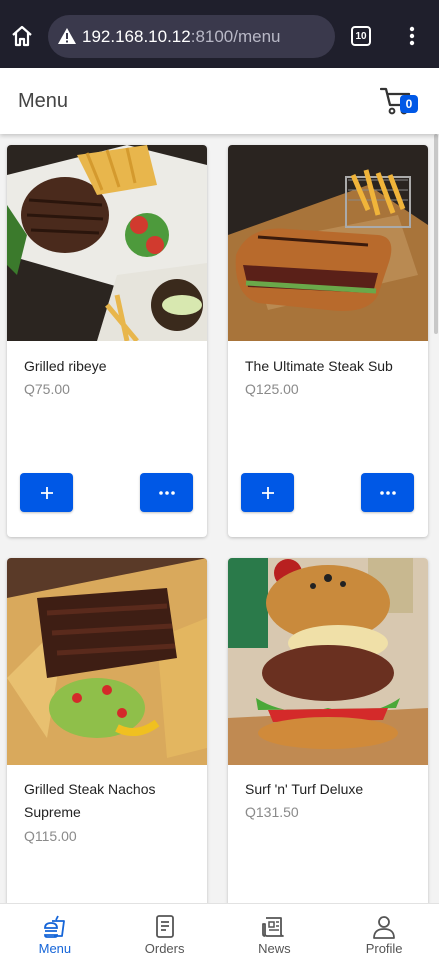  Describe the element at coordinates (67, 36) in the screenshot. I see `not-secure-warning-icon` at that location.